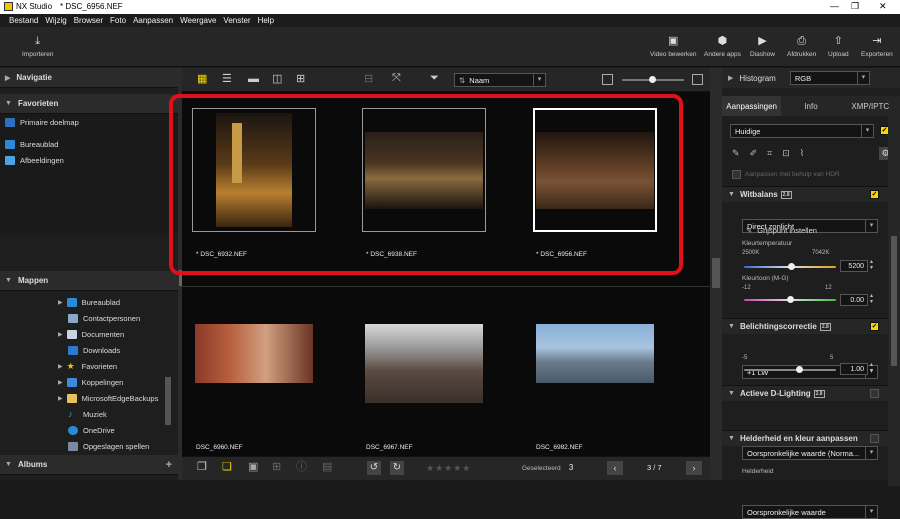 This screenshot has width=900, height=519. Describe the element at coordinates (871, 265) in the screenshot. I see `temperature-stepper-icon: ▴ ▾` at that location.